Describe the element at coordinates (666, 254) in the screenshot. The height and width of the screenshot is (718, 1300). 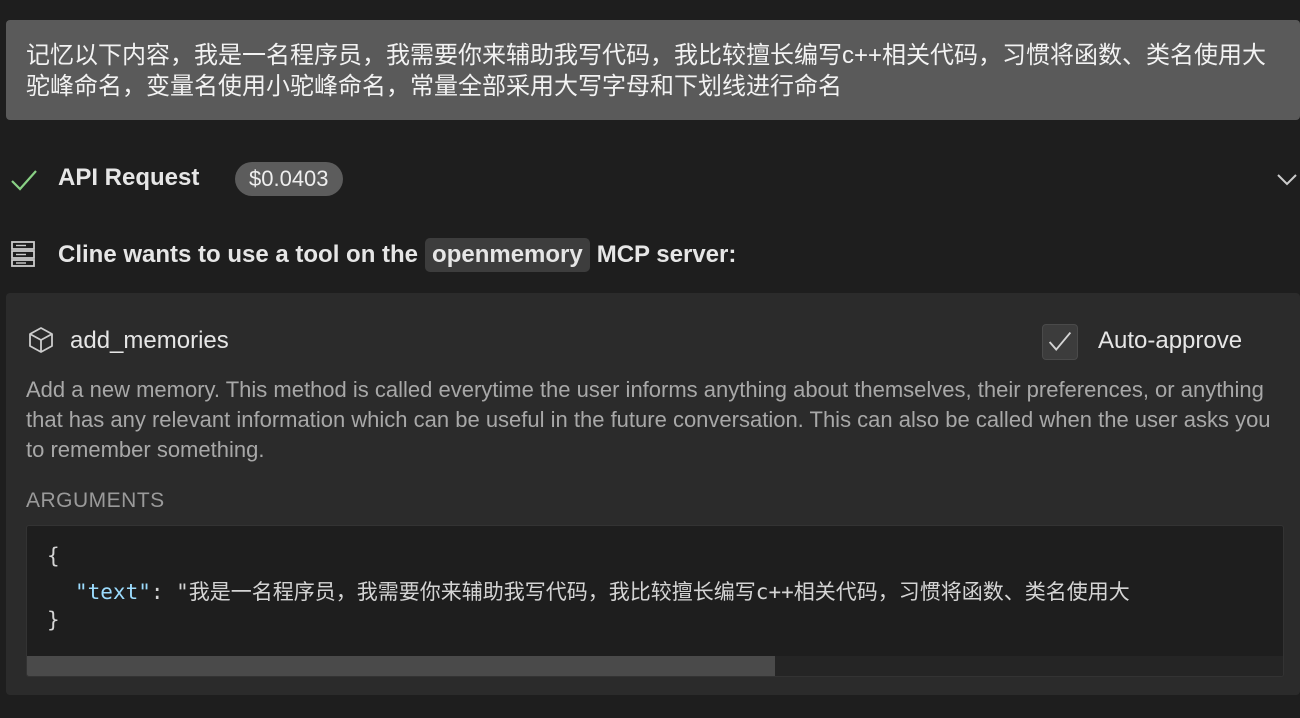
I see `tool-request-suffix: MCP server:` at that location.